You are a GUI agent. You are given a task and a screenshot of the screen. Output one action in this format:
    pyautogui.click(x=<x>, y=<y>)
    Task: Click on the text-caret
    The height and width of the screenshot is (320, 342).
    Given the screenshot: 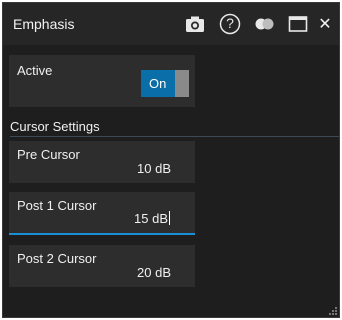 What is the action you would take?
    pyautogui.click(x=169, y=218)
    